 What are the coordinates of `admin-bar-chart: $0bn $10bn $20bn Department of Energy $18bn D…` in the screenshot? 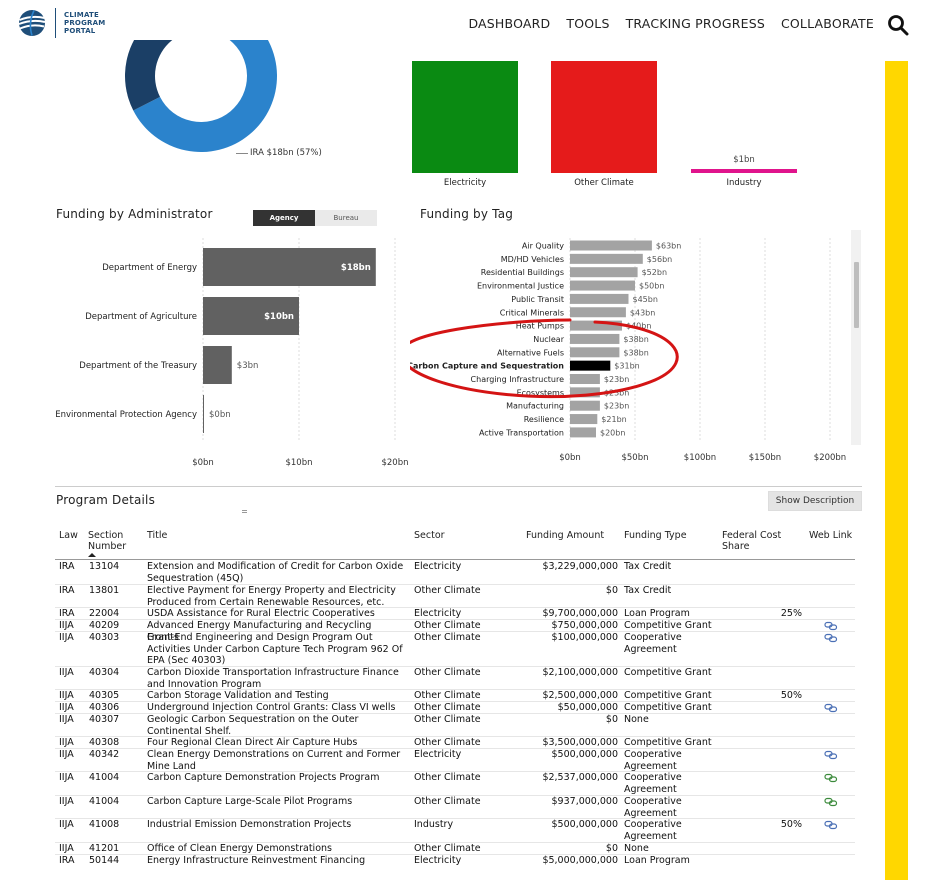 It's located at (232, 353).